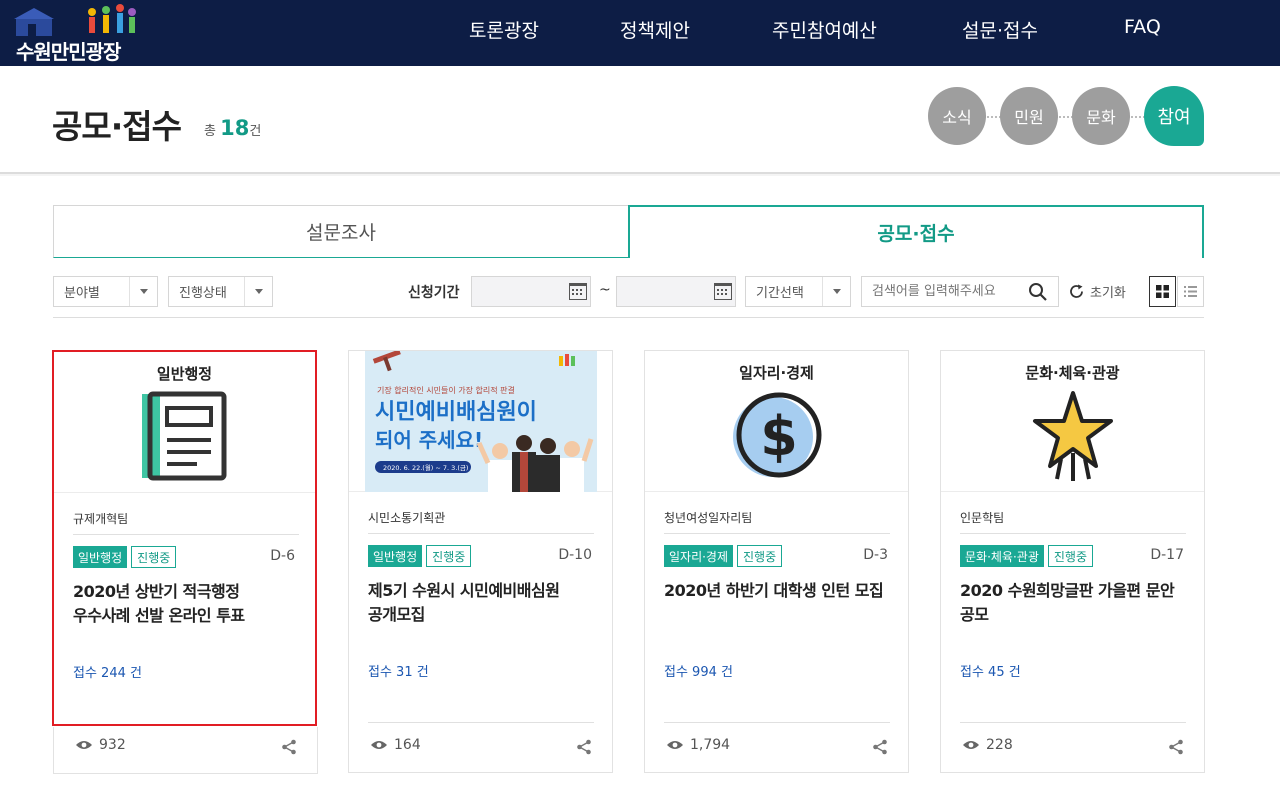 This screenshot has height=794, width=1280. What do you see at coordinates (183, 436) in the screenshot?
I see `newspaper-icon` at bounding box center [183, 436].